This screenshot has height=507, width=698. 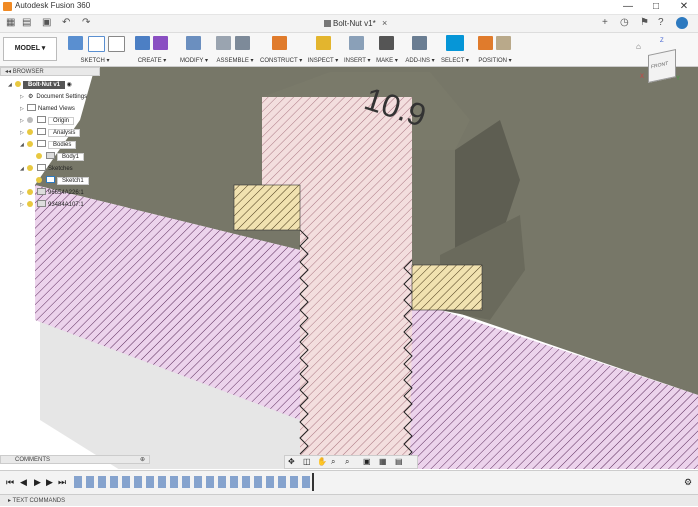 I want to click on construct-group: CONSTRUCT ▾, so click(x=281, y=49).